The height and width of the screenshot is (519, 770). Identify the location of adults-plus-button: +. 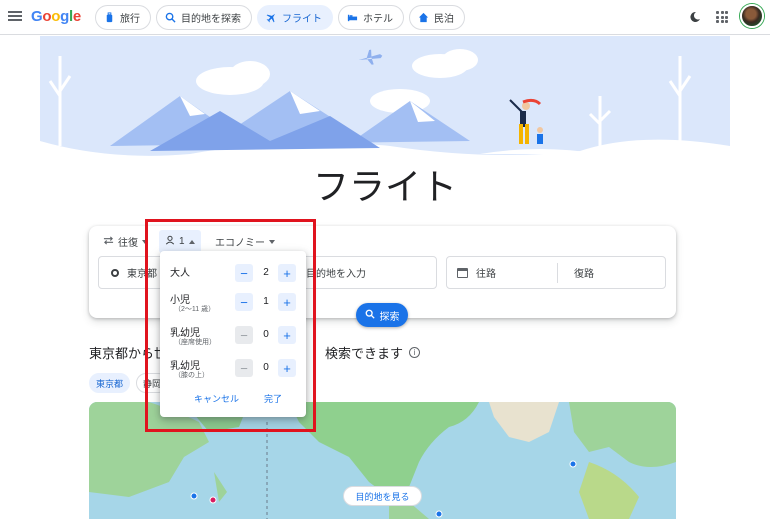
(287, 273).